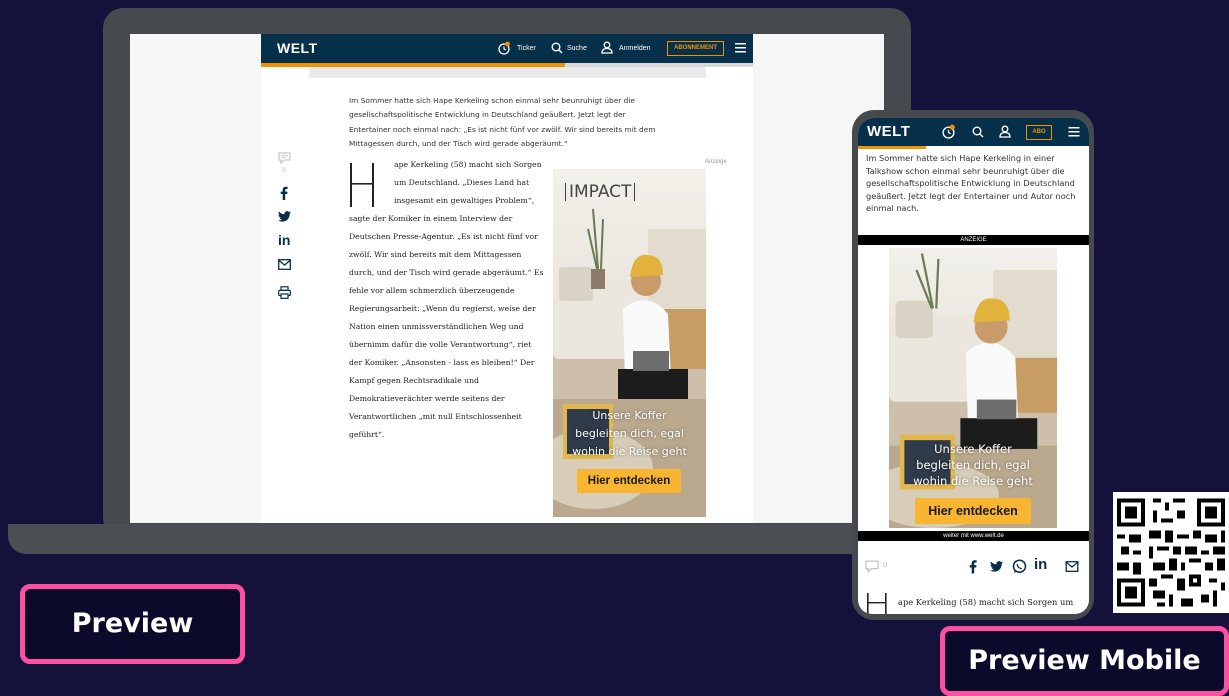  Describe the element at coordinates (1019, 566) in the screenshot. I see `whatsapp-icon` at that location.